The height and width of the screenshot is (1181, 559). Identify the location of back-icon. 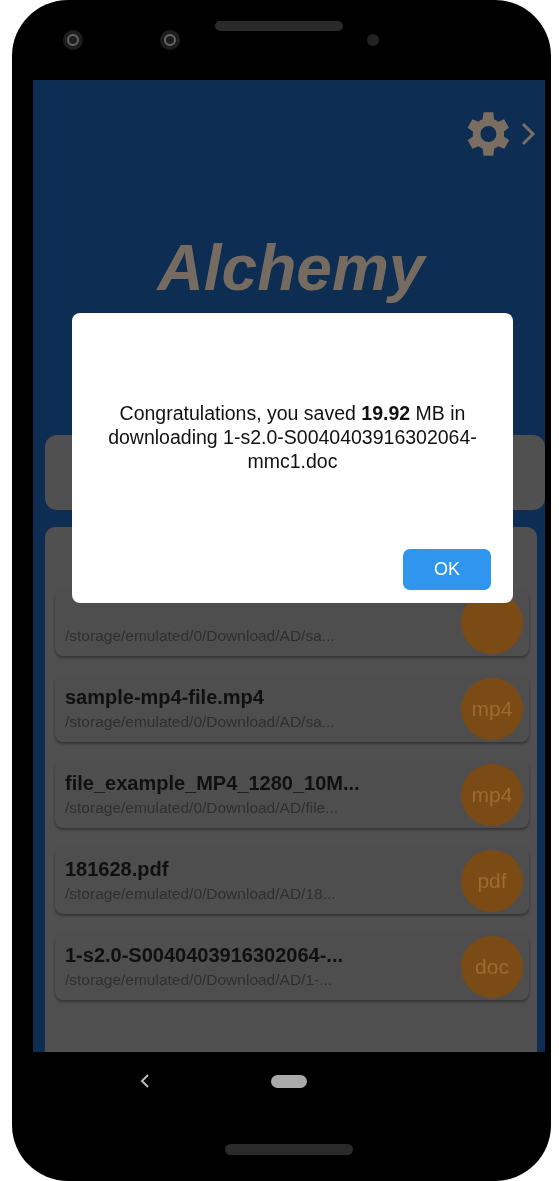
(145, 1081).